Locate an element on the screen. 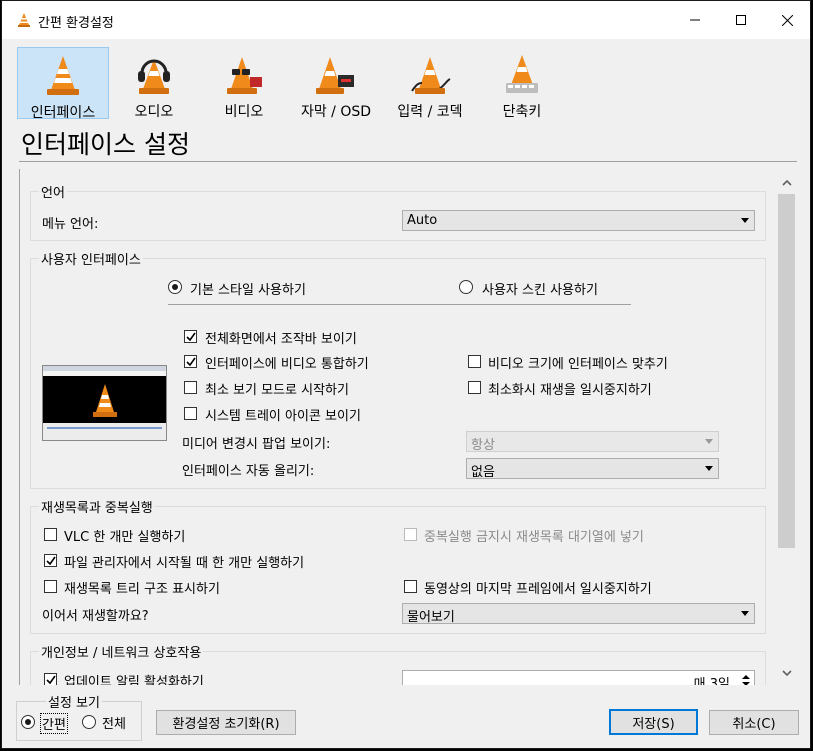 This screenshot has width=813, height=751. embed-video-checkbox is located at coordinates (190, 361).